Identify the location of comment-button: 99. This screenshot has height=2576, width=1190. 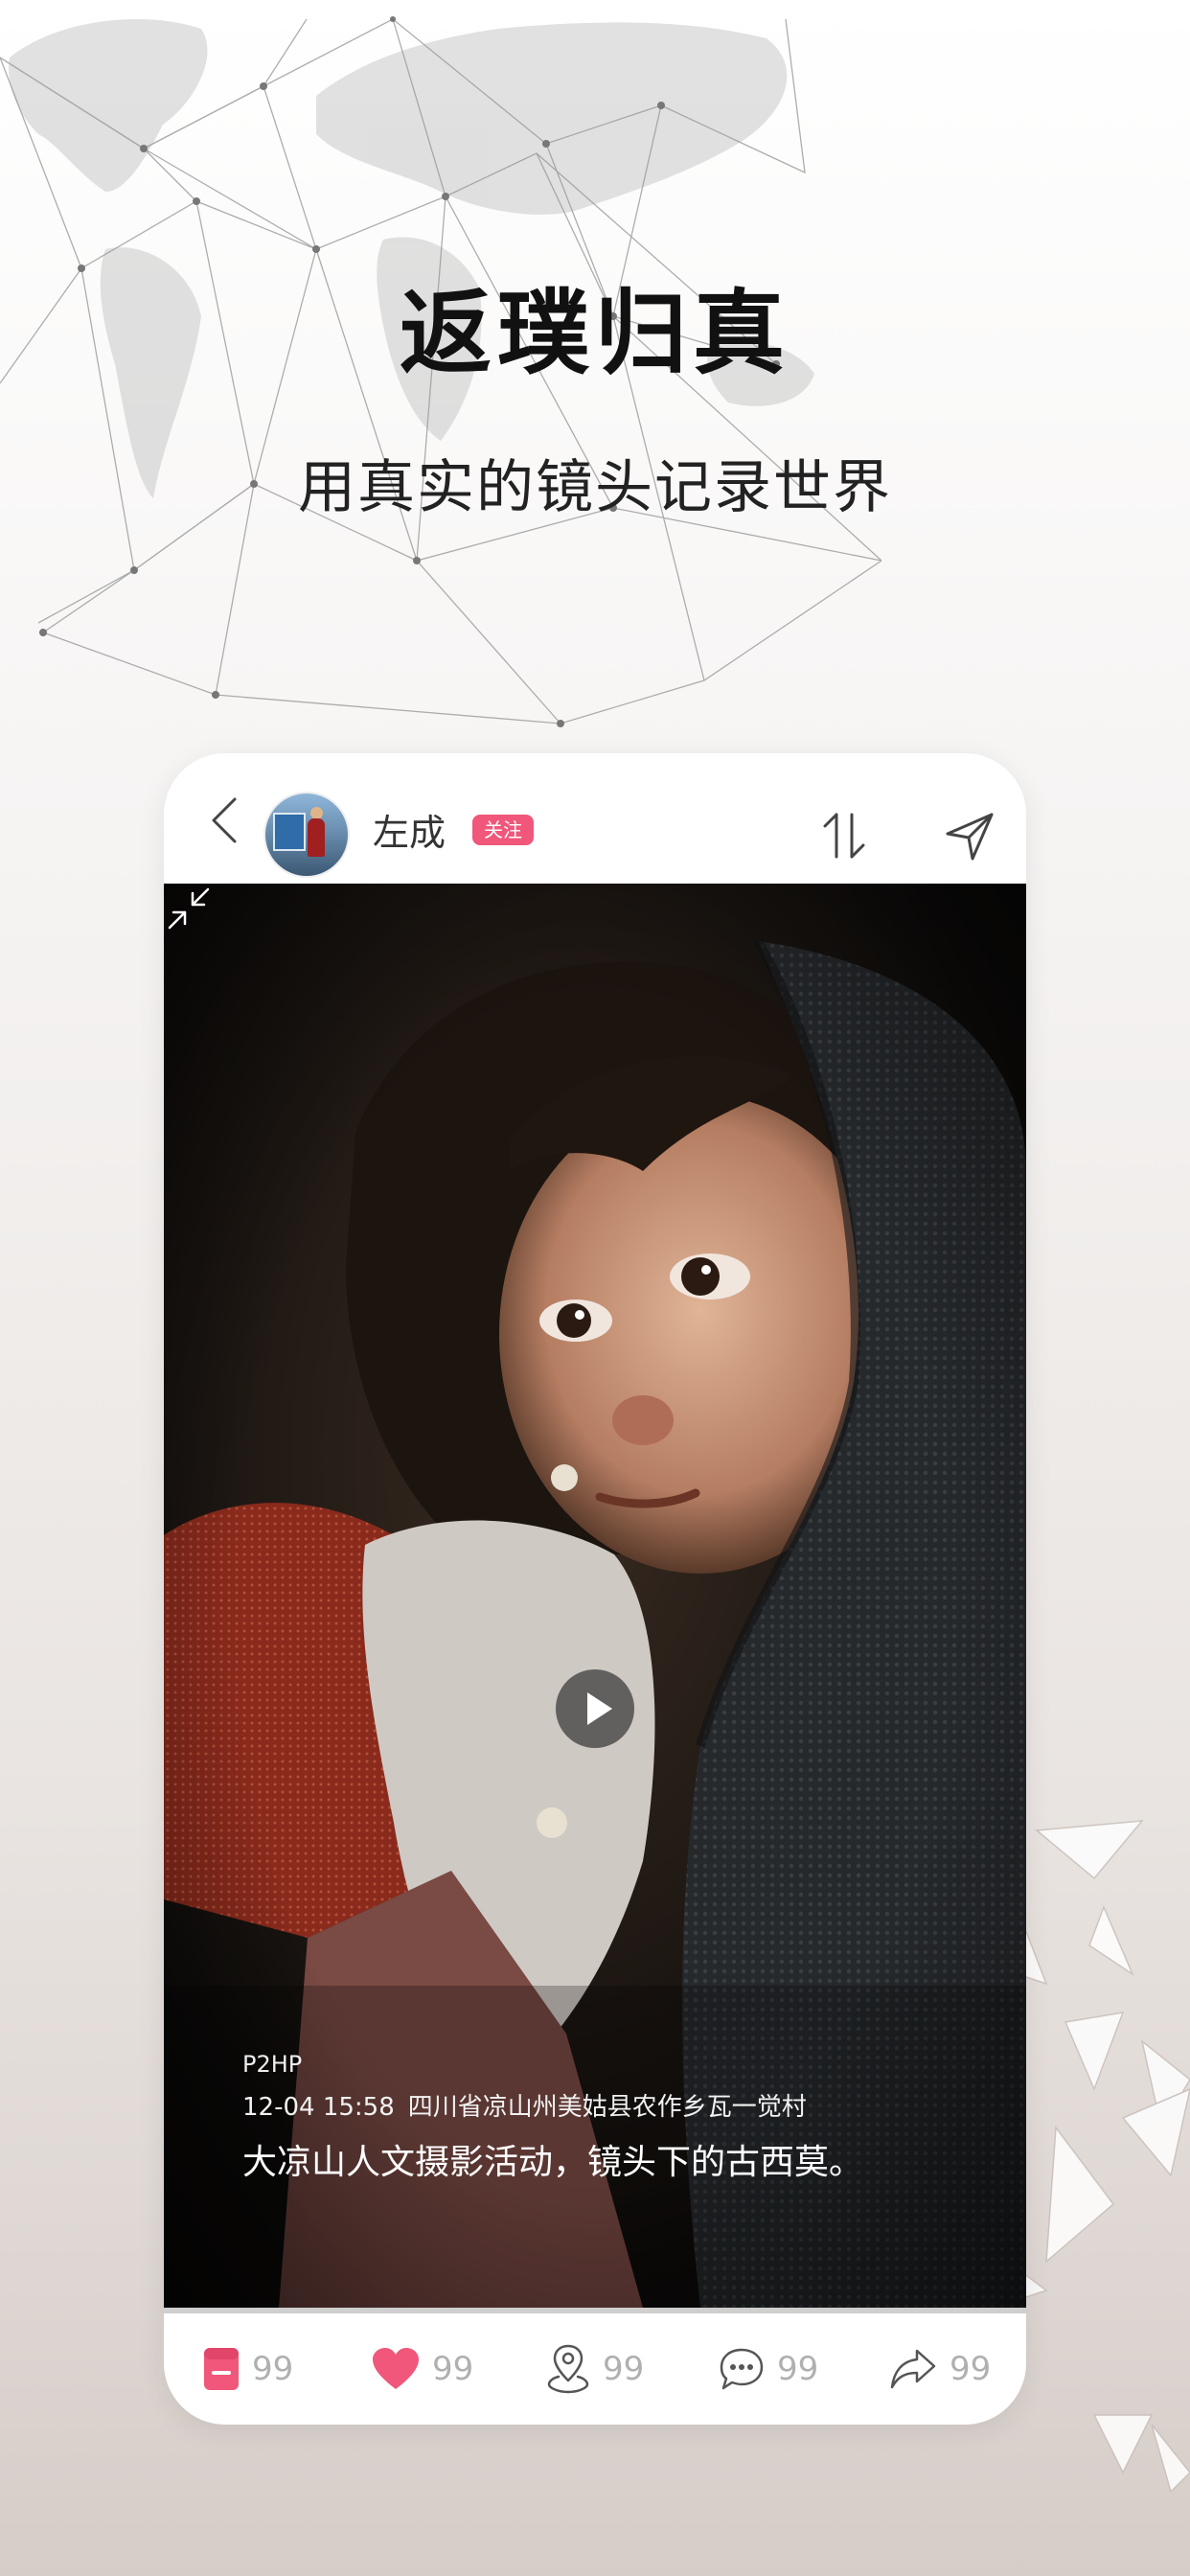
(768, 2369).